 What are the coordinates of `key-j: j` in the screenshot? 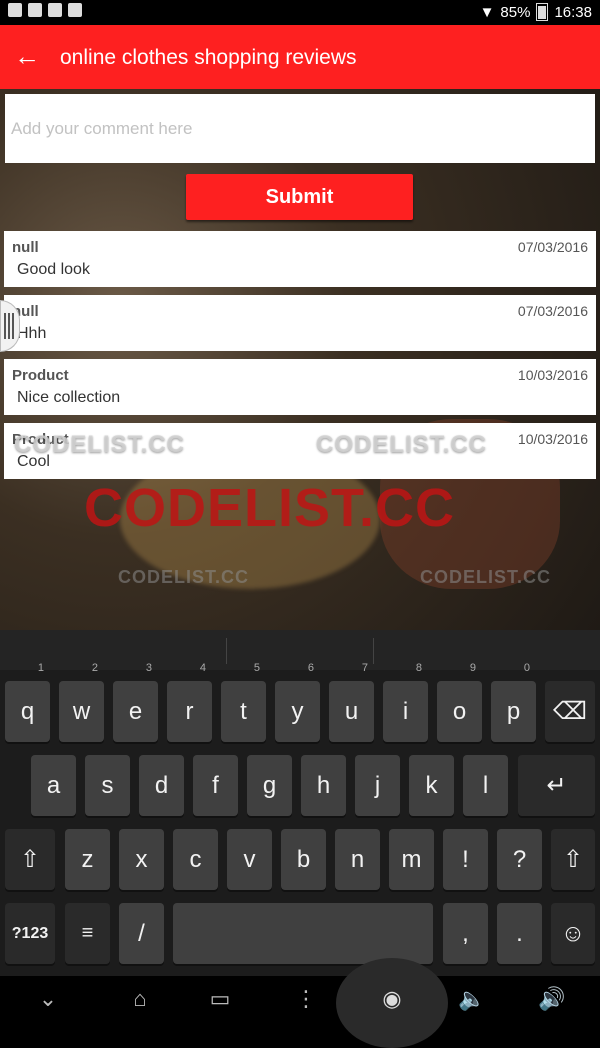 It's located at (377, 785).